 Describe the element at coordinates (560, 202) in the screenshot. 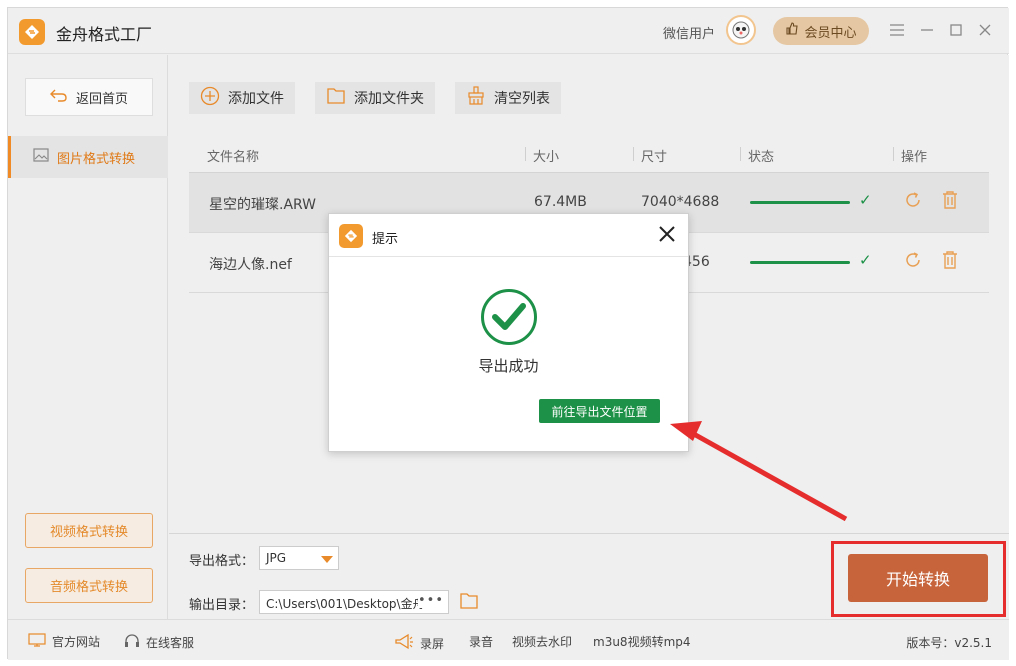

I see `file-size: 67.4MB` at that location.